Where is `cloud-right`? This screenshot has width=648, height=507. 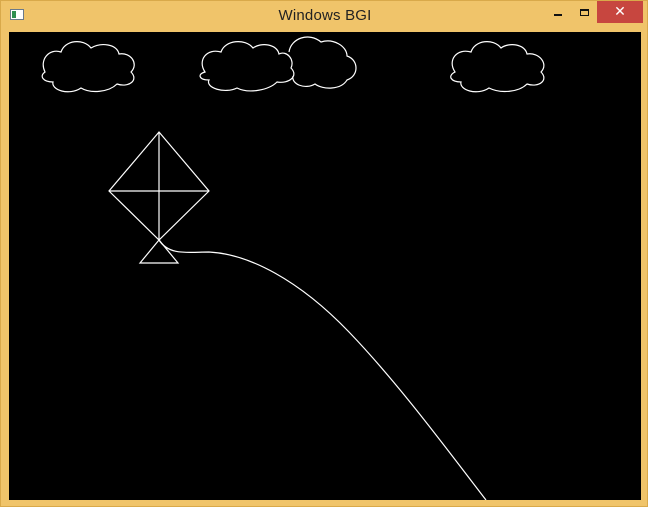
cloud-right is located at coordinates (497, 67).